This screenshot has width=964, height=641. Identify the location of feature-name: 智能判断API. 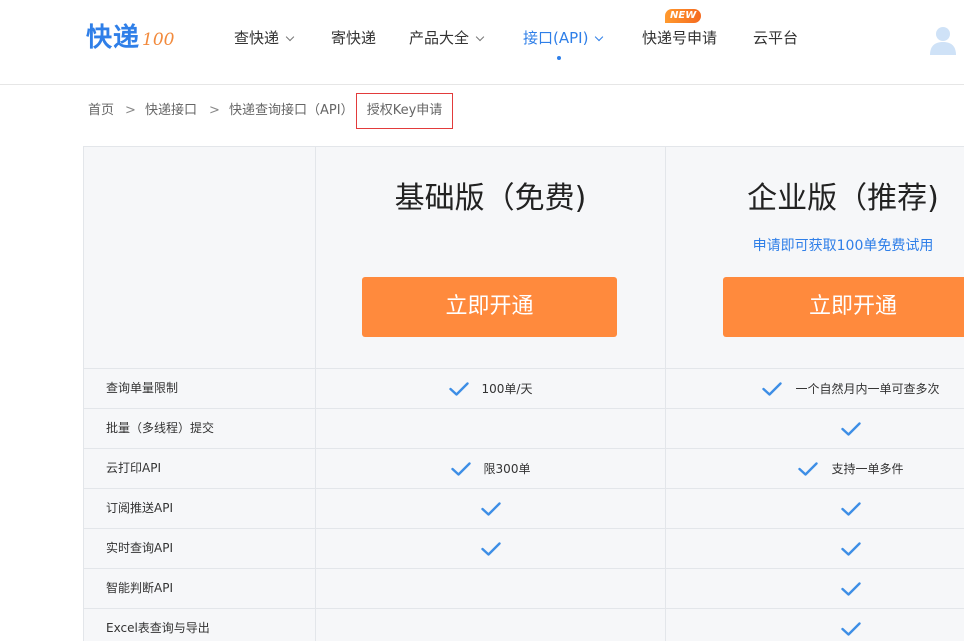
(139, 588).